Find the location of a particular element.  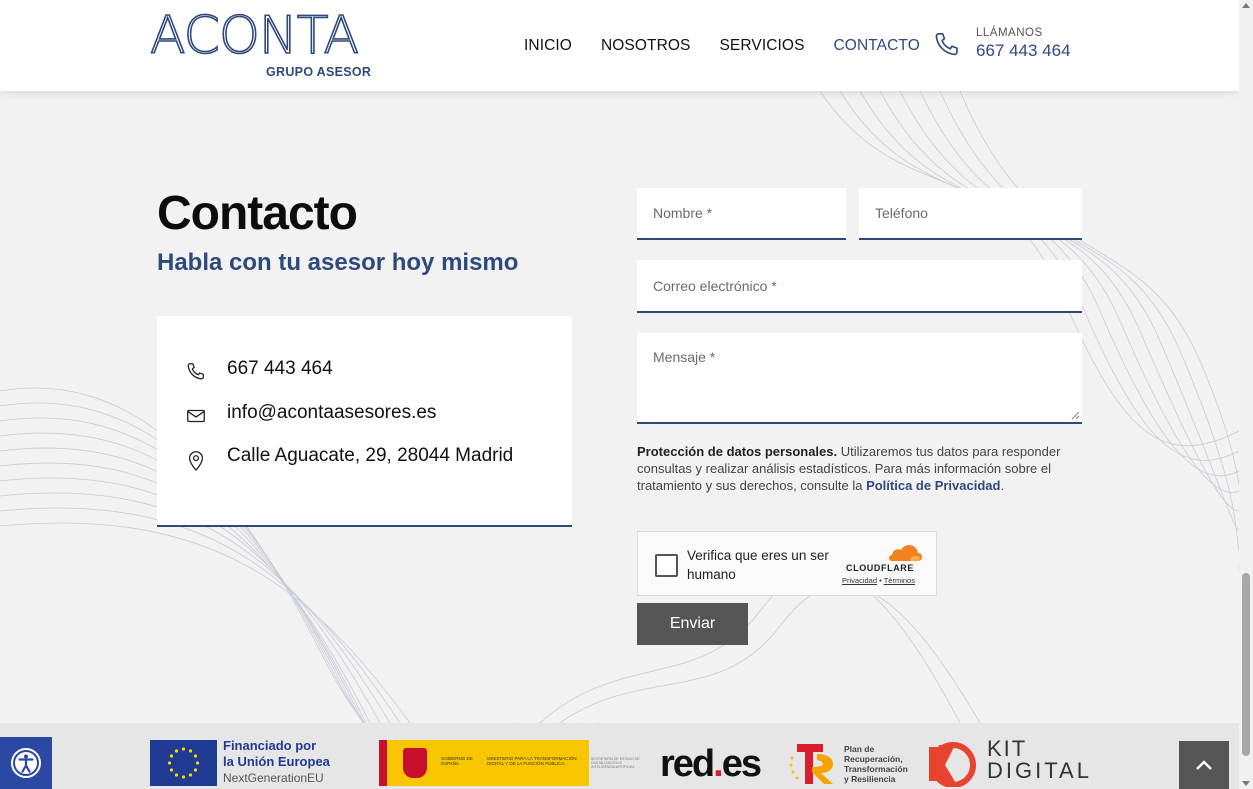

kit-digital-mark-icon is located at coordinates (952, 764).